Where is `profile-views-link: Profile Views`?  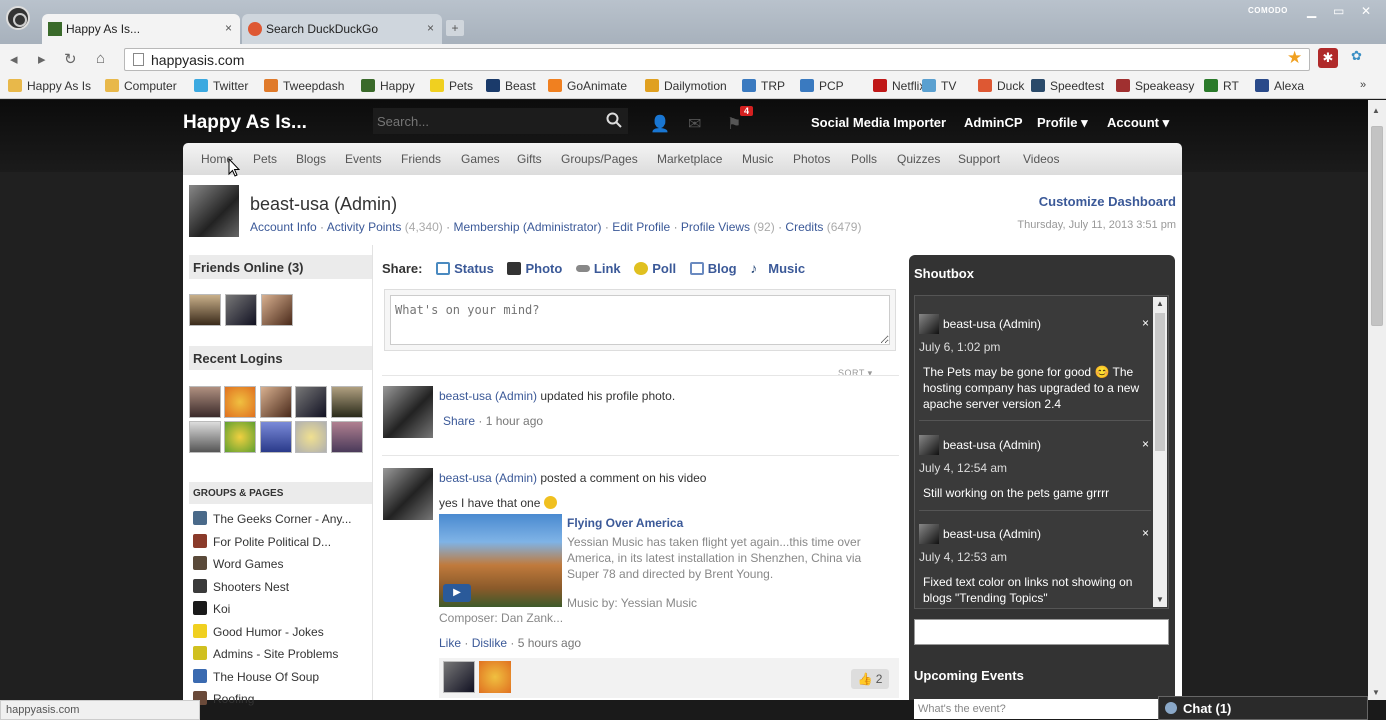 profile-views-link: Profile Views is located at coordinates (715, 227).